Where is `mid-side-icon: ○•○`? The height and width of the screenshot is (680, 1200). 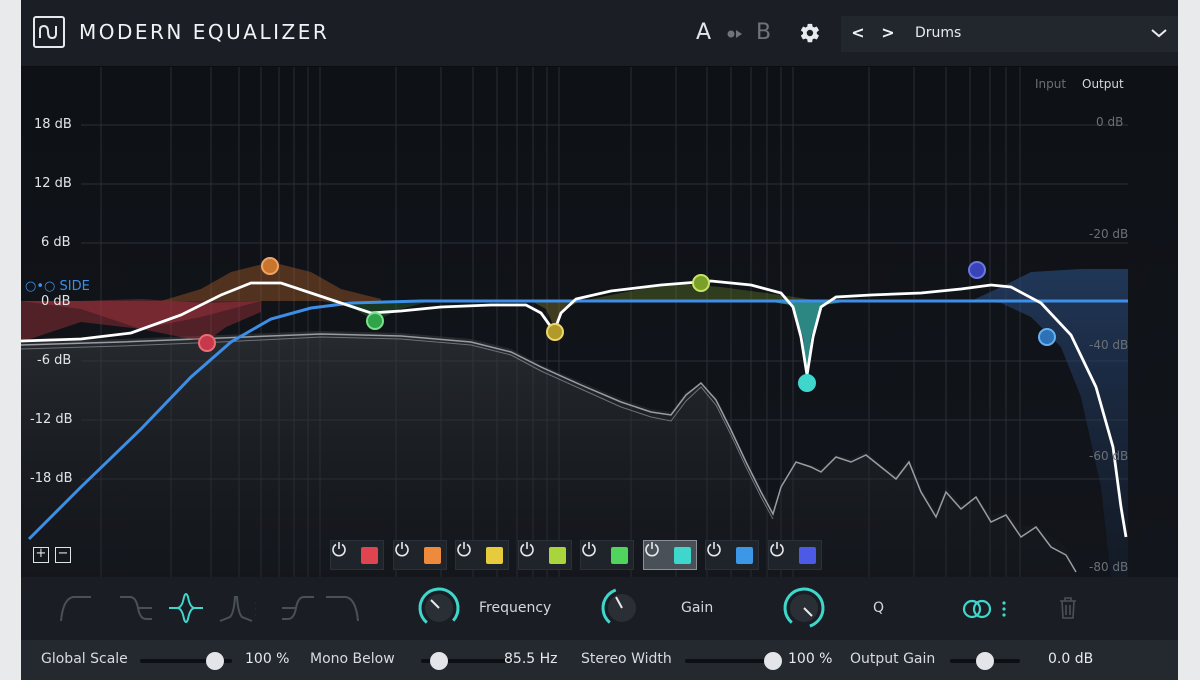
mid-side-icon: ○•○ is located at coordinates (42, 286).